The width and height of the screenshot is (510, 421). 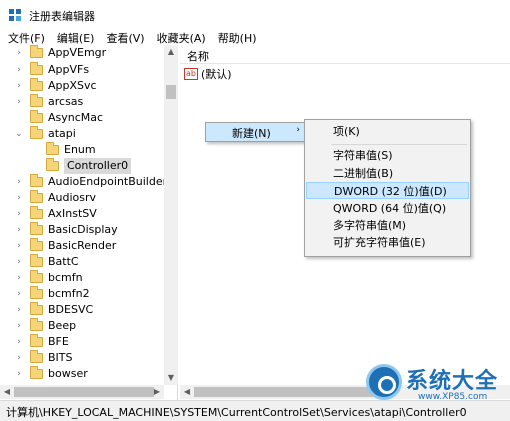 I want to click on tree-item-selected: Controller0, so click(x=81, y=166).